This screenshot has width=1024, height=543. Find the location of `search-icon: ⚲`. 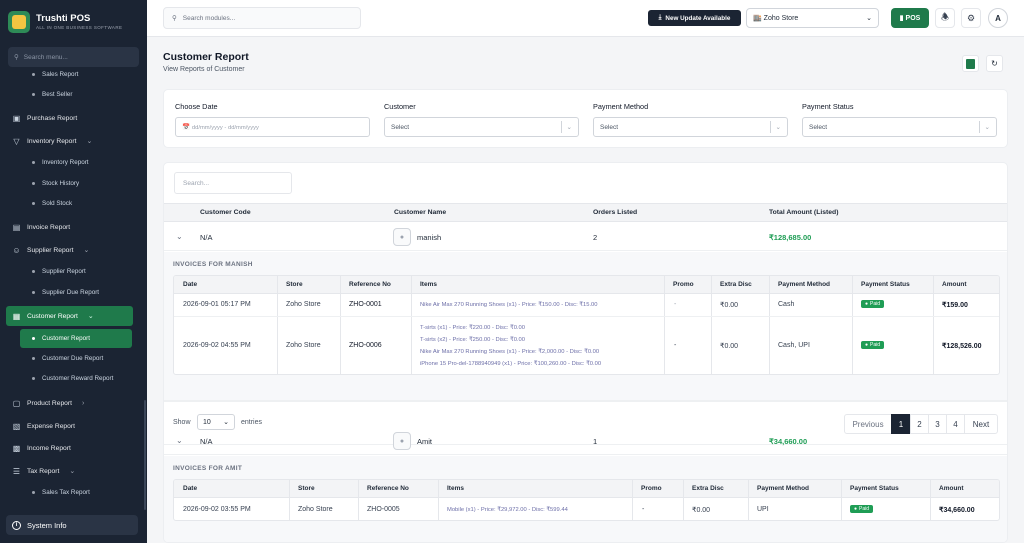

search-icon: ⚲ is located at coordinates (16, 57).